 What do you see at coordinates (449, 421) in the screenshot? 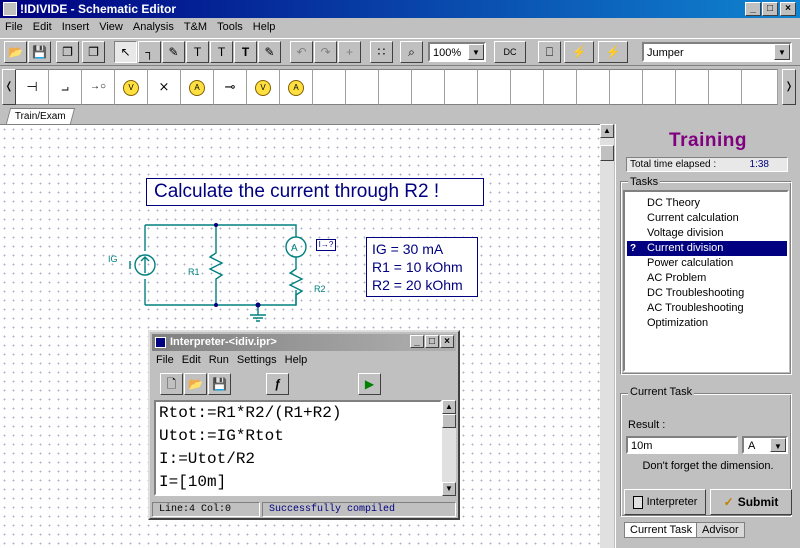
I see `code-scroll-thumb` at bounding box center [449, 421].